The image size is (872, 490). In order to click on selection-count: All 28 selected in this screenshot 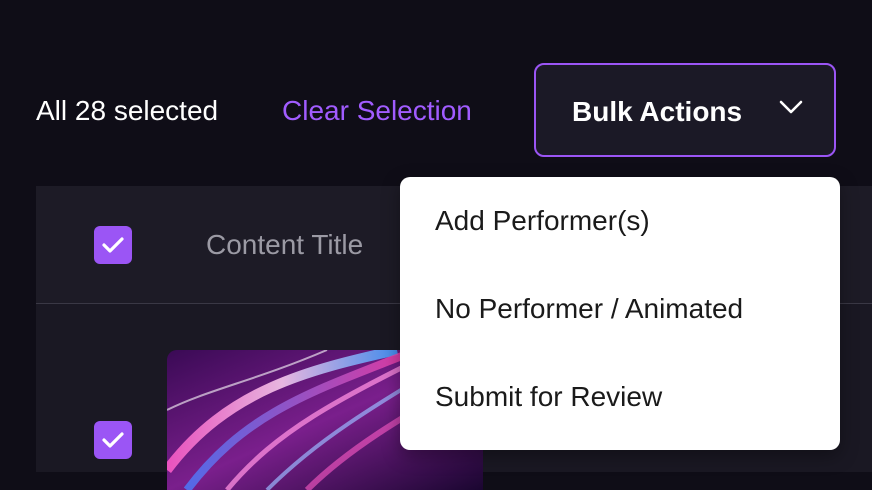, I will do `click(127, 110)`.